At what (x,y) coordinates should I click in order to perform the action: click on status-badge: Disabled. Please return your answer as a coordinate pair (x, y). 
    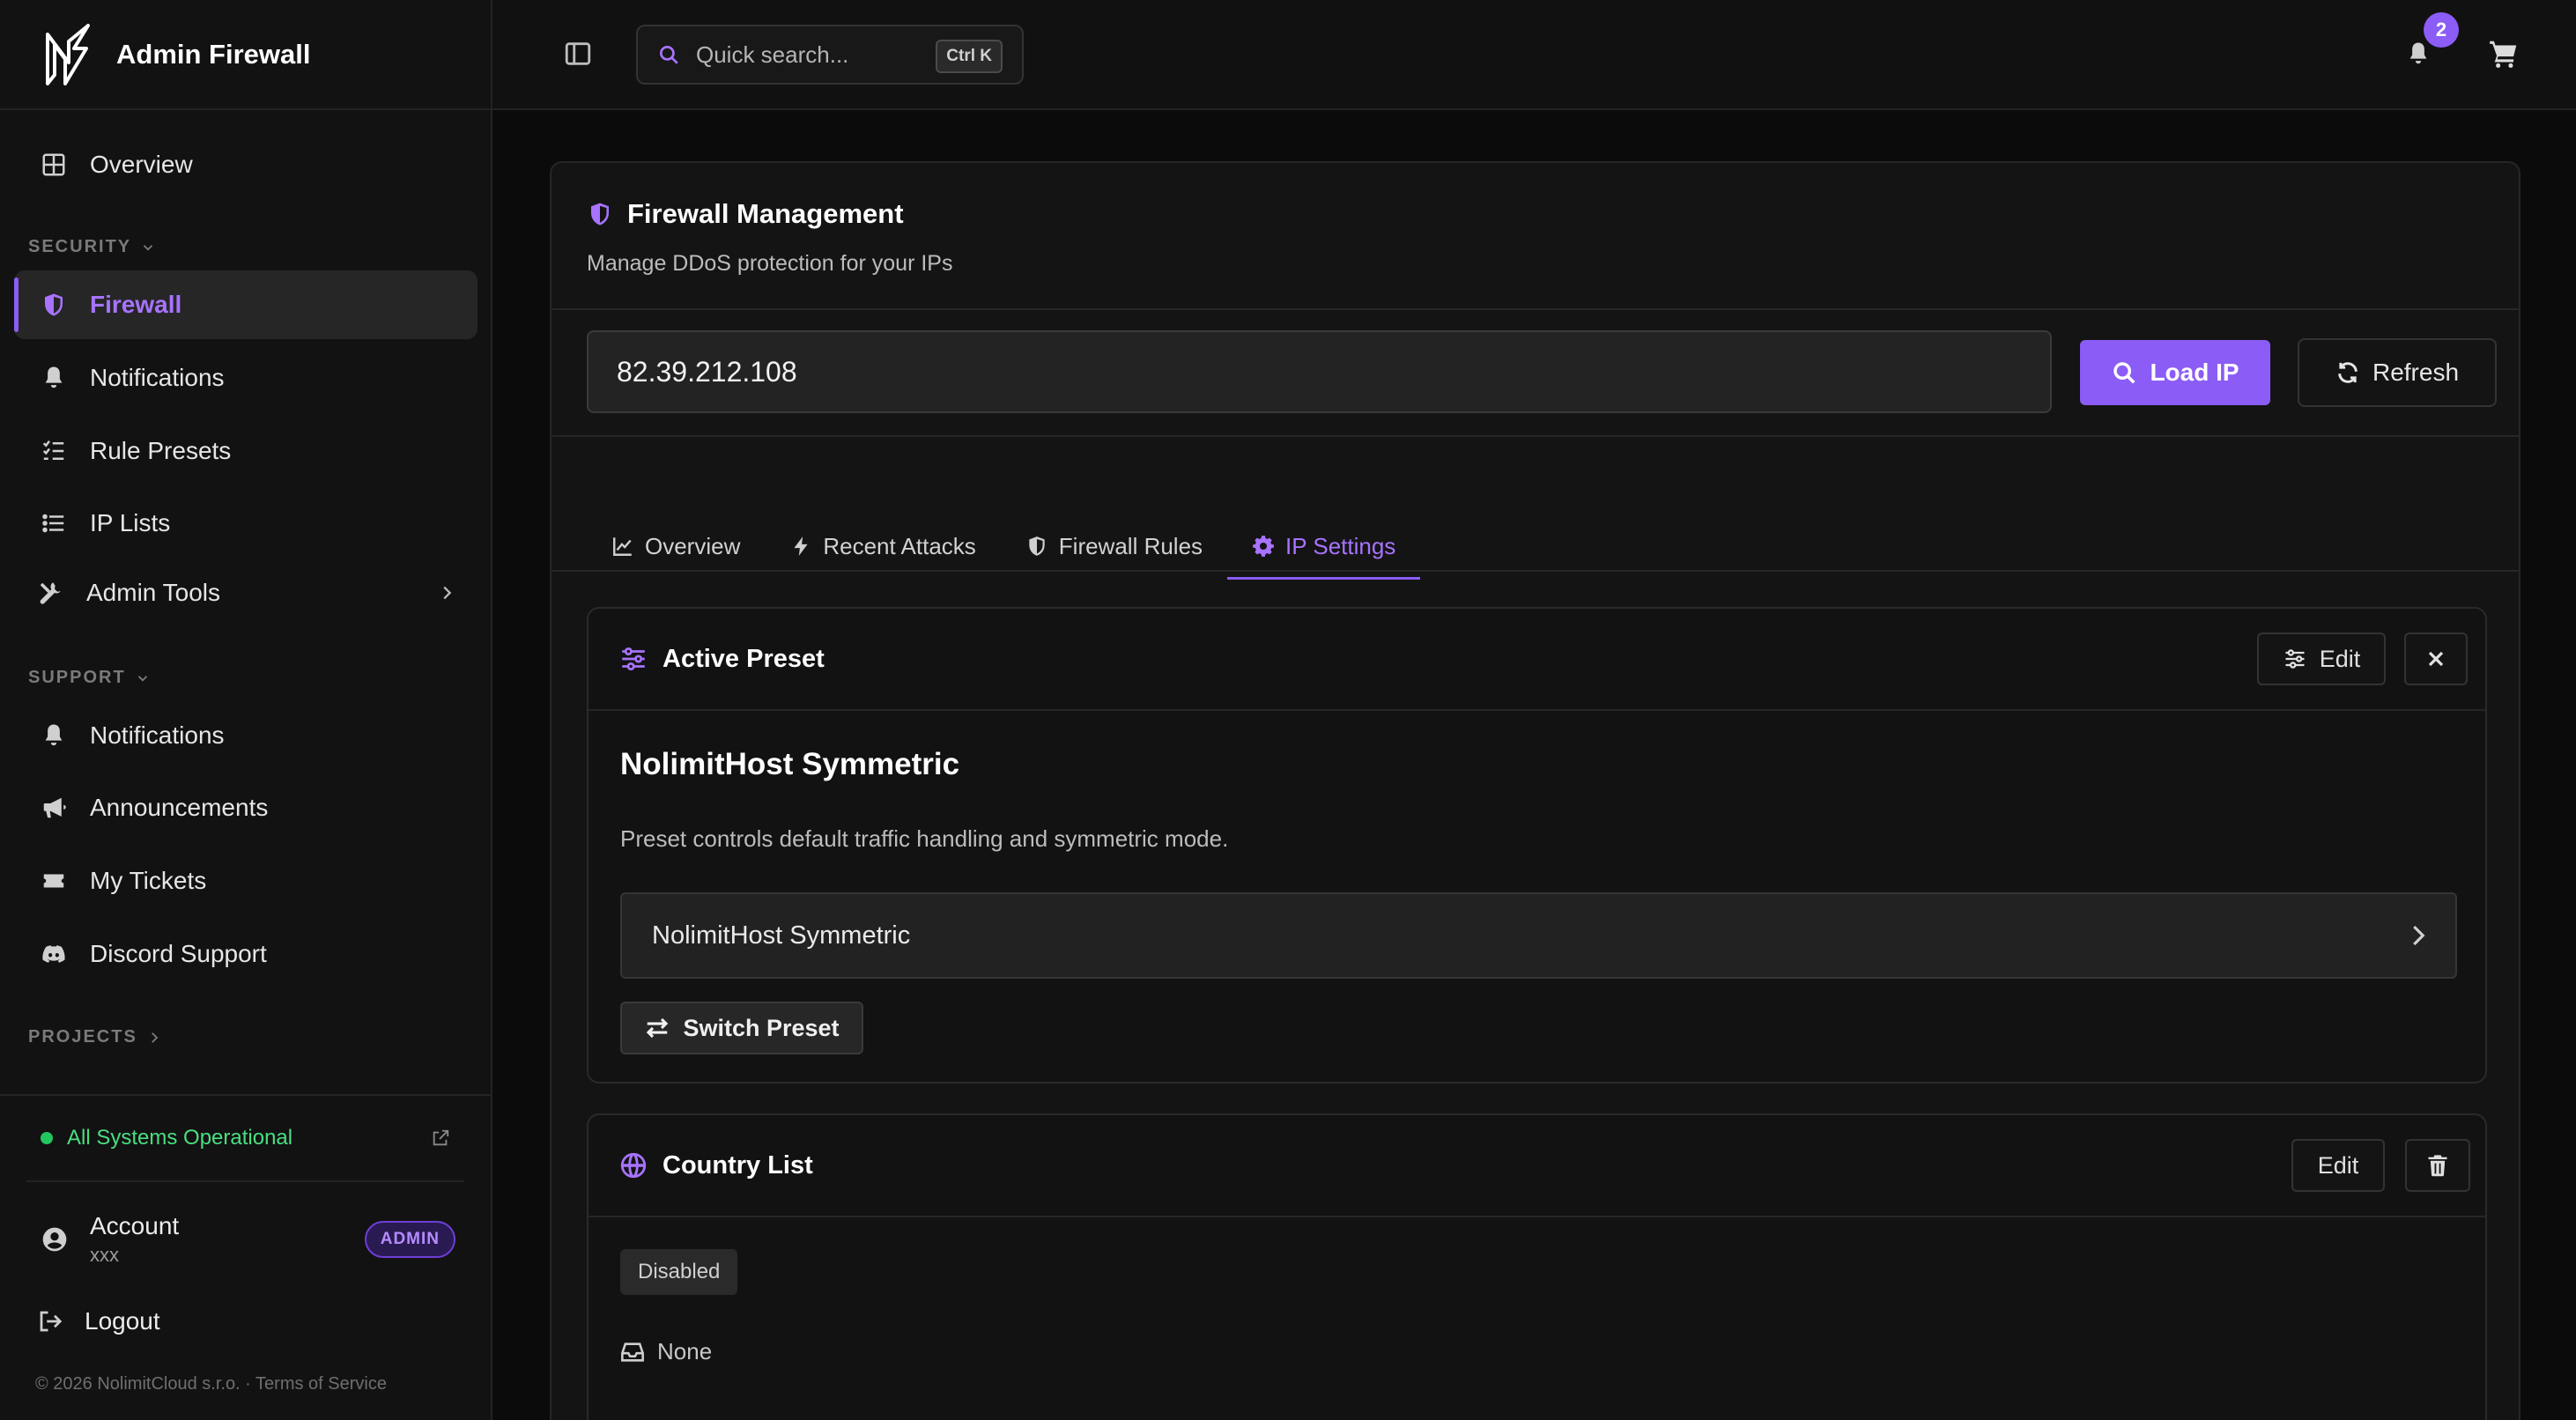
    Looking at the image, I should click on (679, 1272).